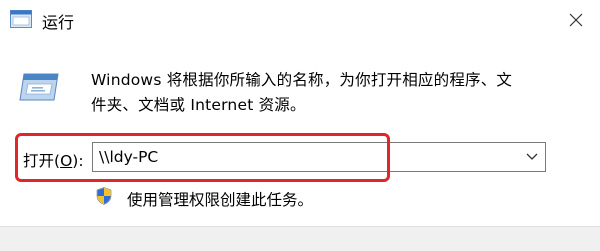  What do you see at coordinates (104, 196) in the screenshot?
I see `shield-icon` at bounding box center [104, 196].